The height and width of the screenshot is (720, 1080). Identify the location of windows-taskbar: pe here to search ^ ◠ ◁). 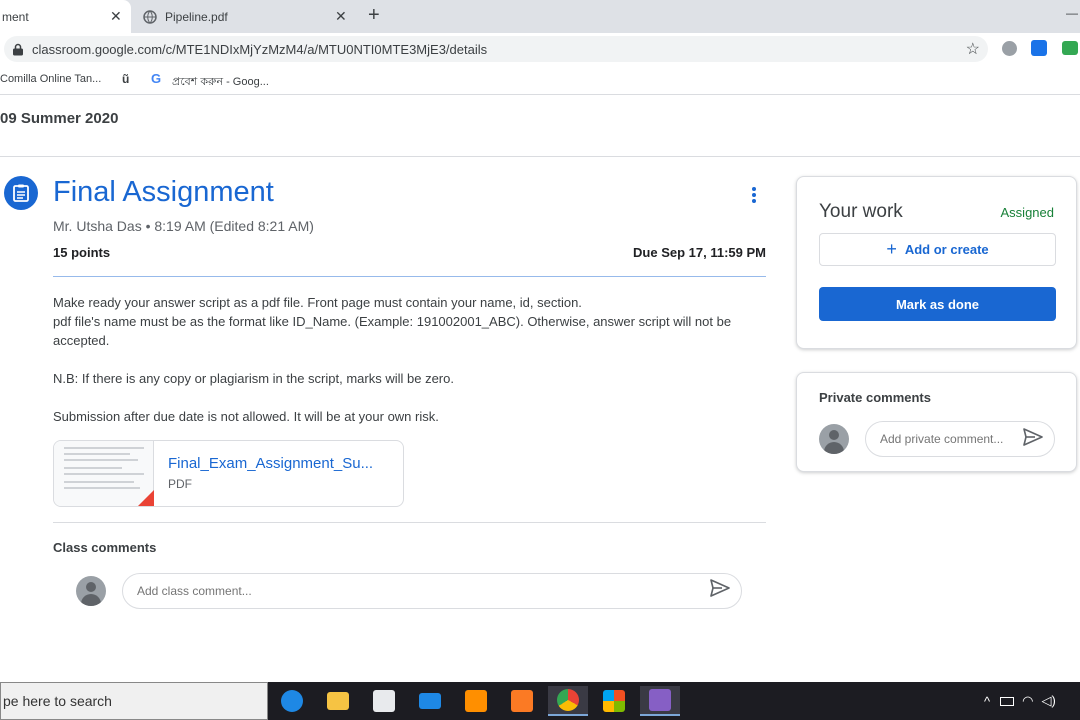
(540, 701).